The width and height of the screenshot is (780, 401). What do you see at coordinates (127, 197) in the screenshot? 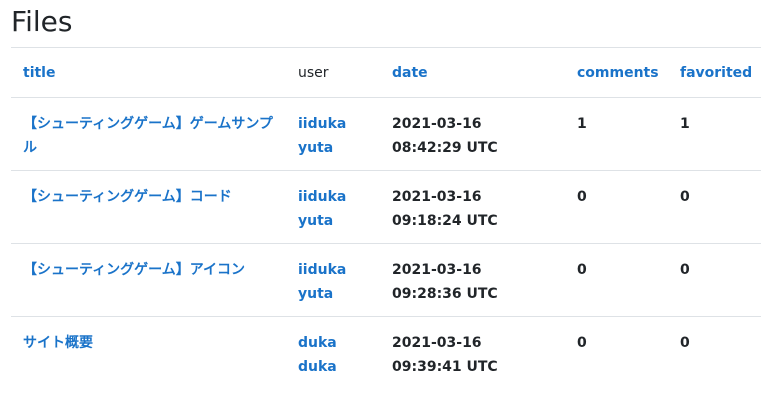
I see `file-title-link: 【シューティングゲーム】コード` at bounding box center [127, 197].